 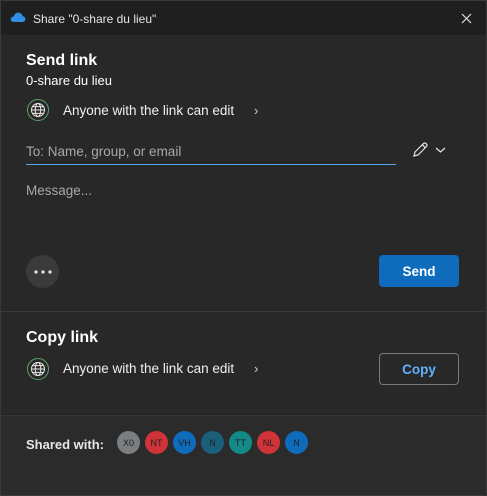 What do you see at coordinates (62, 337) in the screenshot?
I see `copy-link-heading: Copy link` at bounding box center [62, 337].